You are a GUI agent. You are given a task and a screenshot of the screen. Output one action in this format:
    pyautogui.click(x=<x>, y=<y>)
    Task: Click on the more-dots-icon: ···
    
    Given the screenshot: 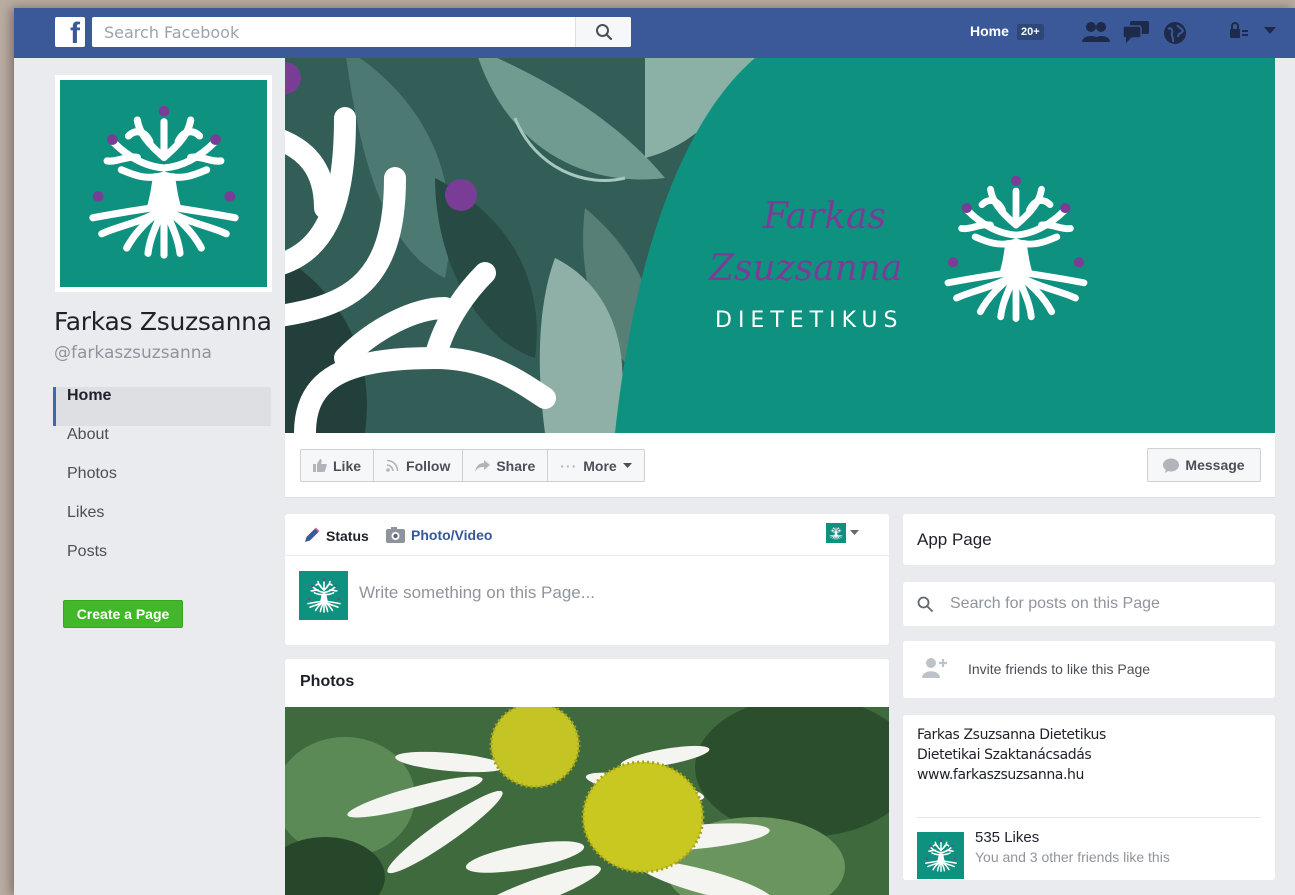 What is the action you would take?
    pyautogui.click(x=569, y=465)
    